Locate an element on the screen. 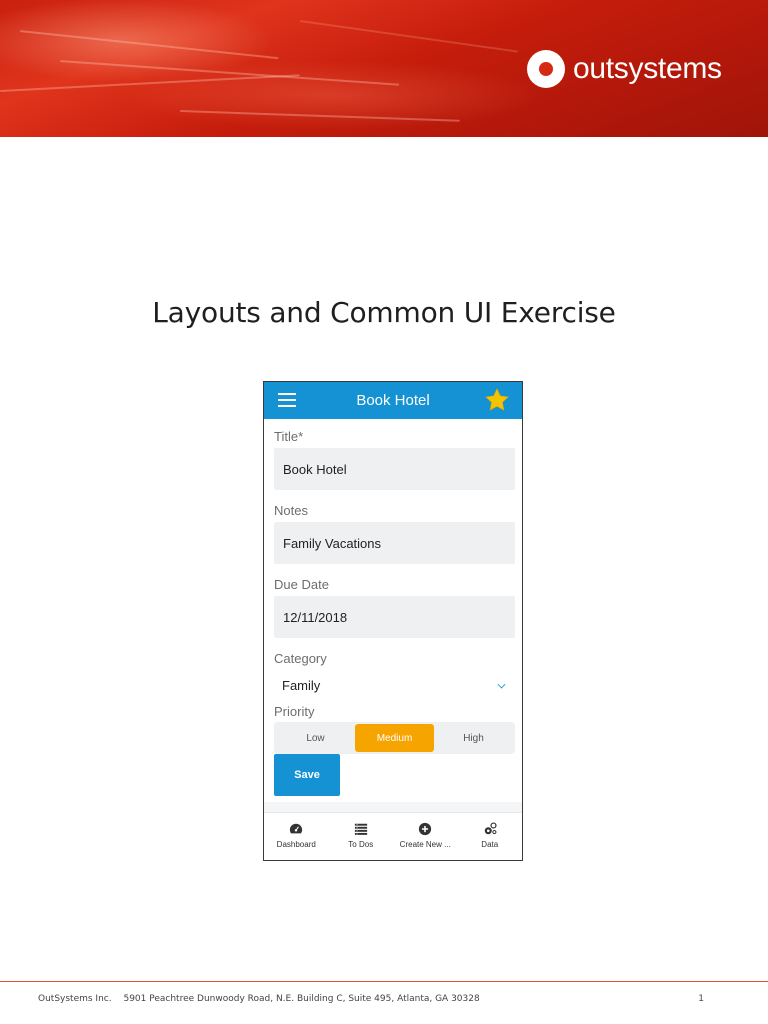 The height and width of the screenshot is (1024, 768). priority-button-group: Low Medium High is located at coordinates (394, 738).